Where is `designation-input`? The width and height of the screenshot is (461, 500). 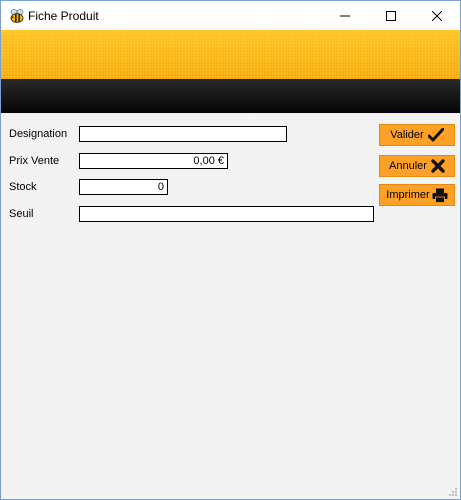 designation-input is located at coordinates (183, 134).